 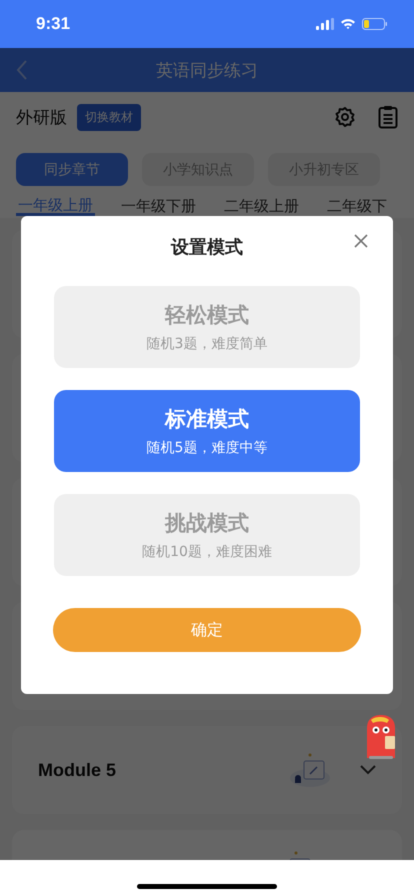 What do you see at coordinates (207, 247) in the screenshot?
I see `dialog-title: 设置模式` at bounding box center [207, 247].